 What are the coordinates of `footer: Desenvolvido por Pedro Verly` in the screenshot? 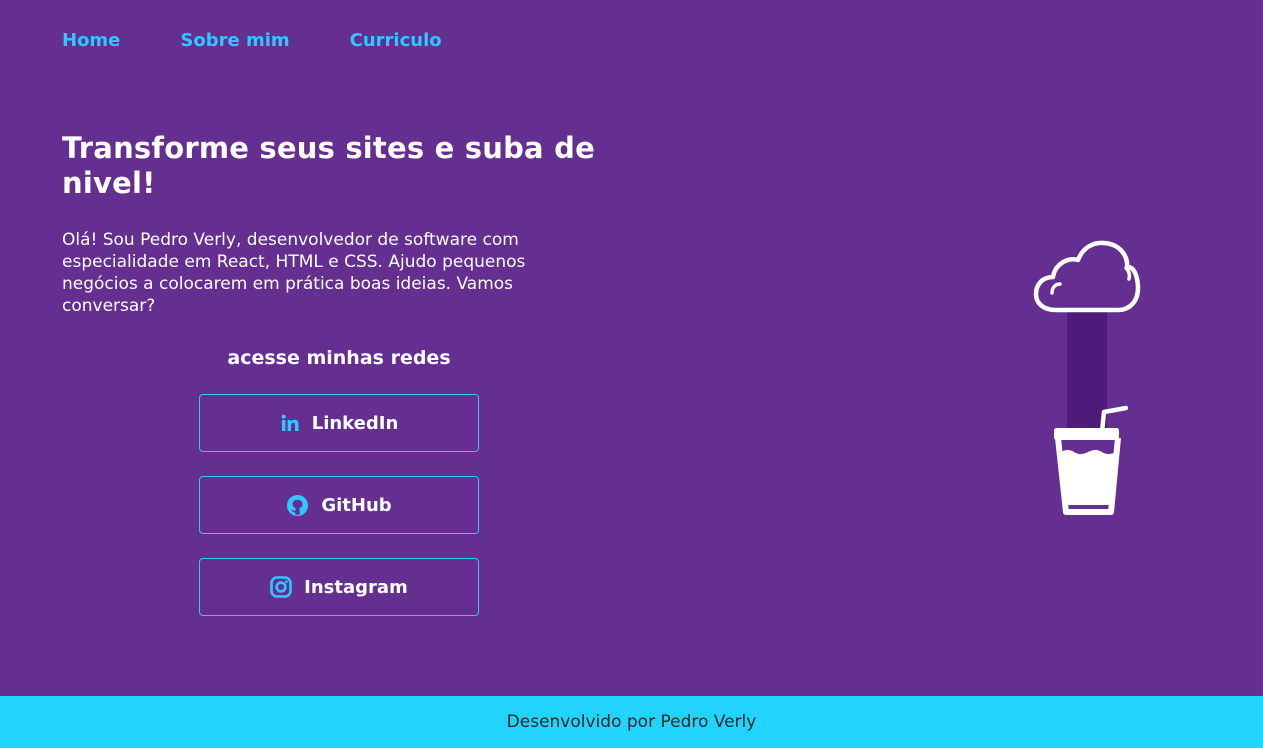 It's located at (631, 722).